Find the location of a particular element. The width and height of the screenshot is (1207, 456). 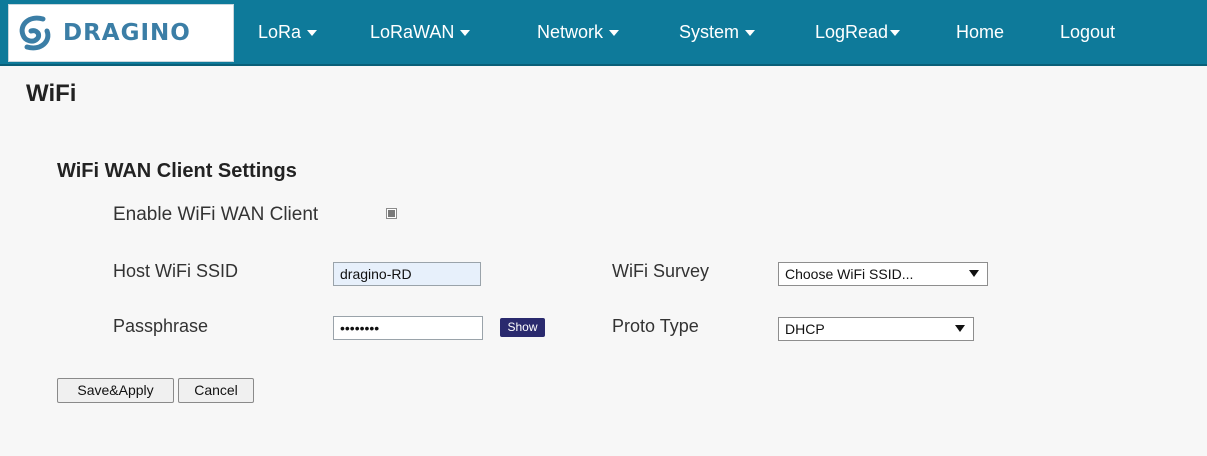

nav-label: Network is located at coordinates (570, 32).